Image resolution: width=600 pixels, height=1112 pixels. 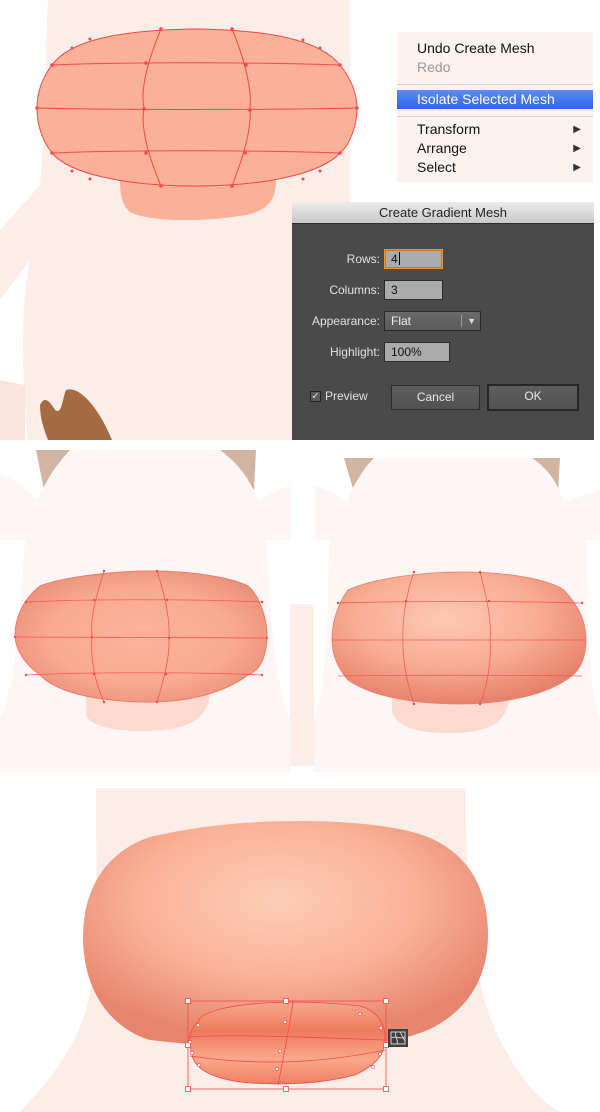 I want to click on panel-divider, so click(x=302, y=685).